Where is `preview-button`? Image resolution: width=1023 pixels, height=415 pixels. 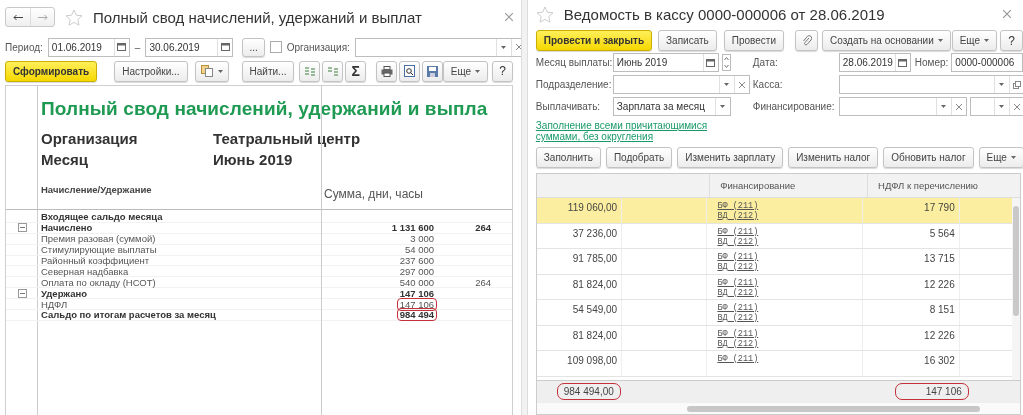
preview-button is located at coordinates (409, 71).